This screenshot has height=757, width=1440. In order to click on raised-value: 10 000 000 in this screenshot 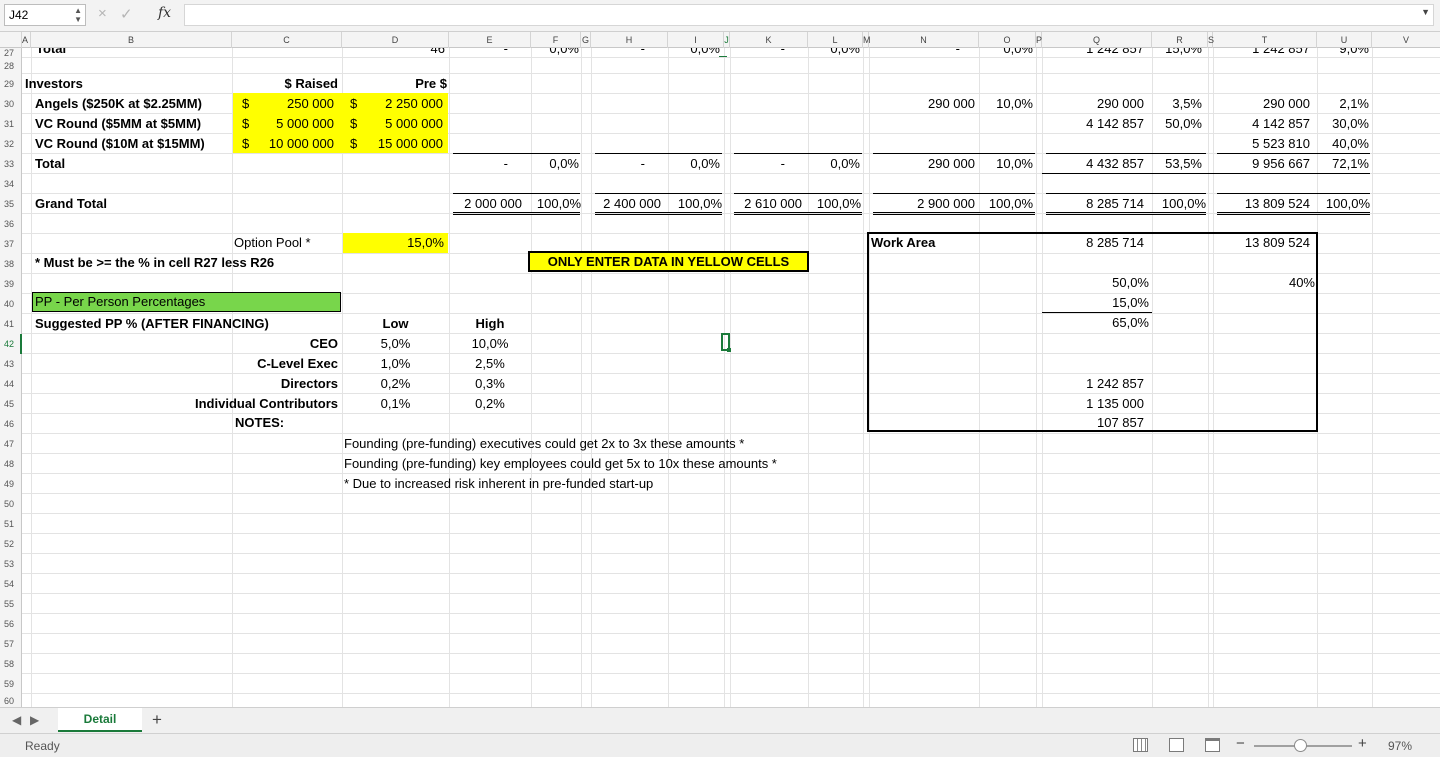, I will do `click(298, 144)`.